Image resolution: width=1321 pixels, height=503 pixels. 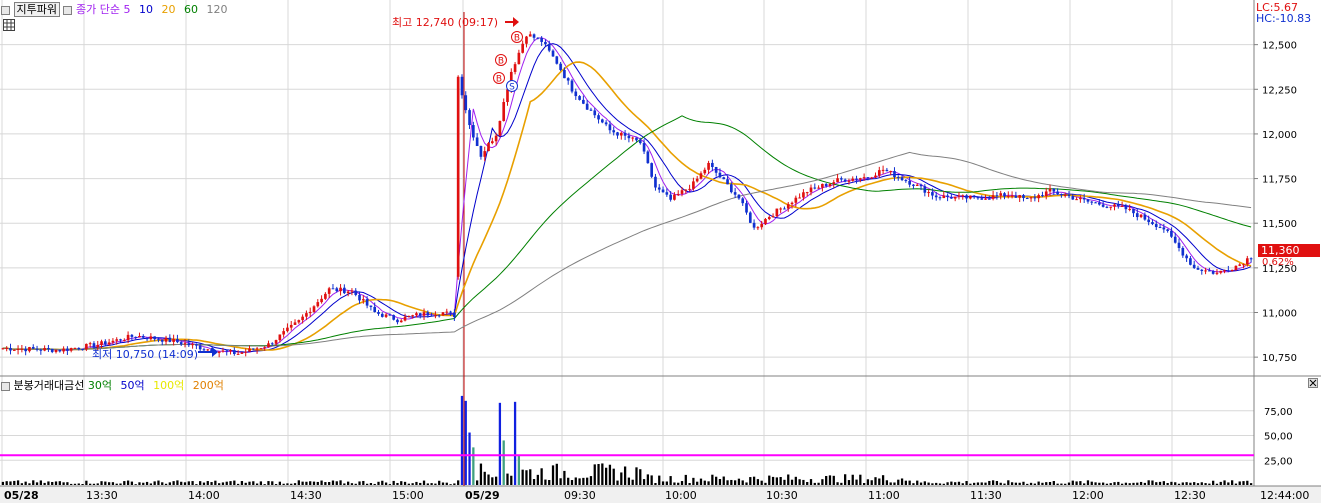 What do you see at coordinates (5, 10) in the screenshot?
I see `indicator-settings-icon` at bounding box center [5, 10].